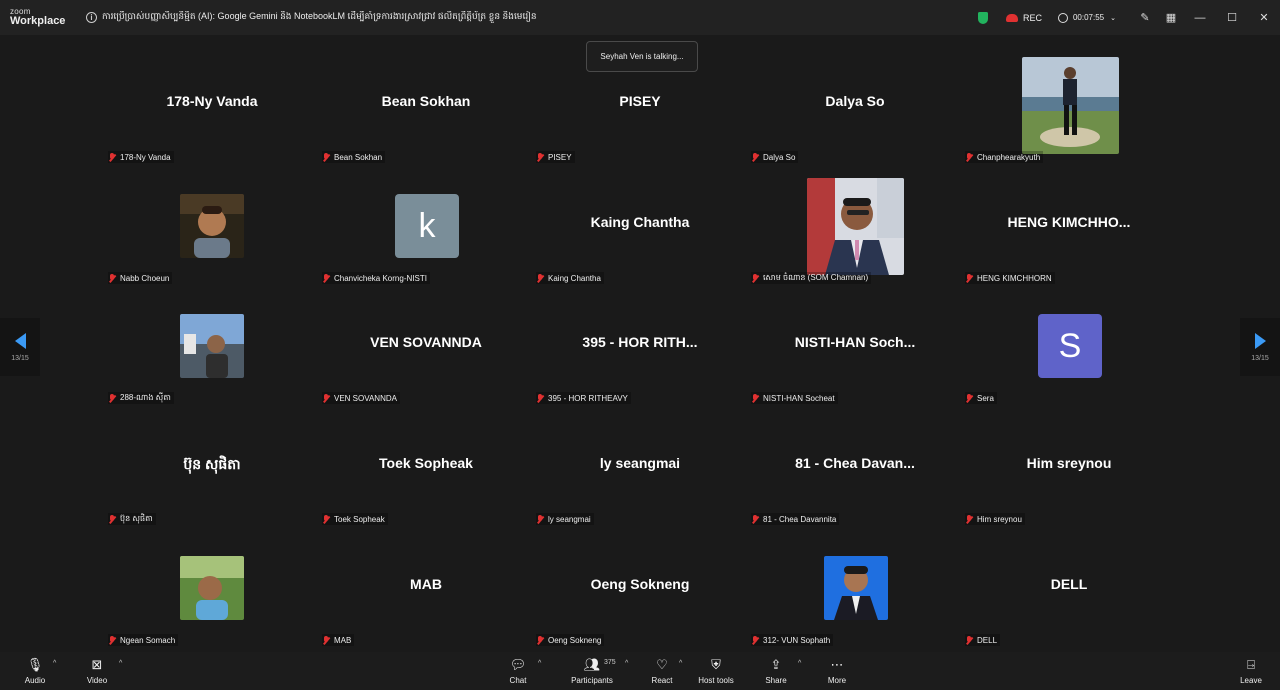 The height and width of the screenshot is (690, 1280). Describe the element at coordinates (680, 663) in the screenshot. I see `react-options-caret-icon: ^` at that location.